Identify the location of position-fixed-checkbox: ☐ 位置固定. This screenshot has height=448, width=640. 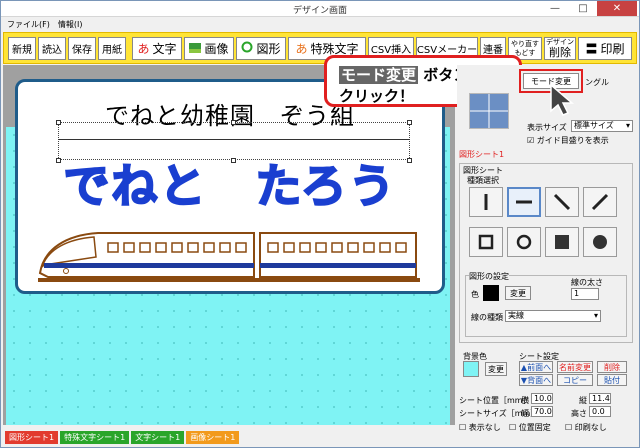
(530, 427).